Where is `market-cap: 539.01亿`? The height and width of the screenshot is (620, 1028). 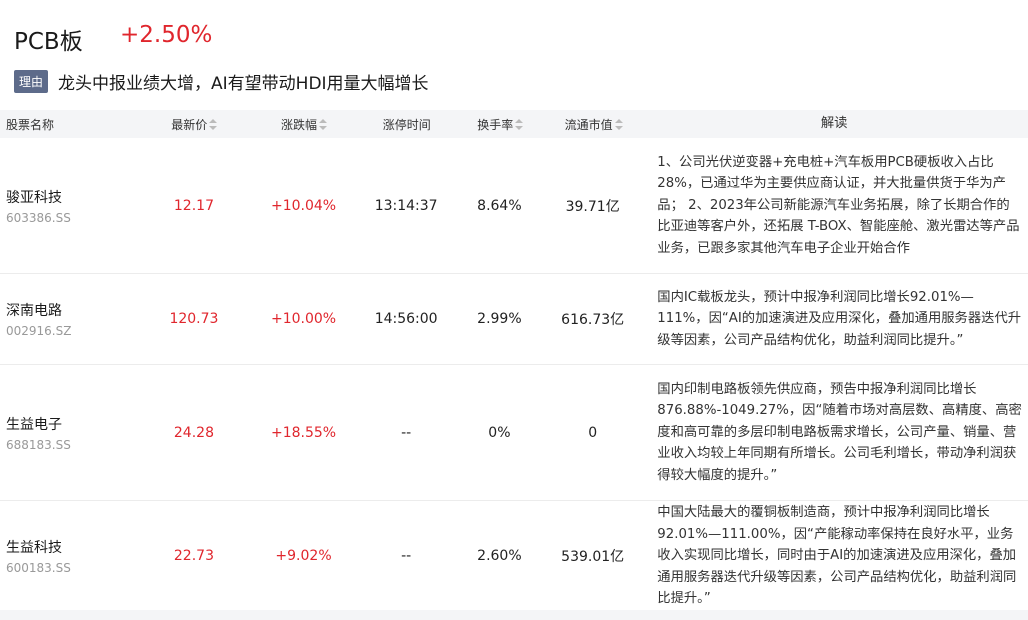
market-cap: 539.01亿 is located at coordinates (593, 557).